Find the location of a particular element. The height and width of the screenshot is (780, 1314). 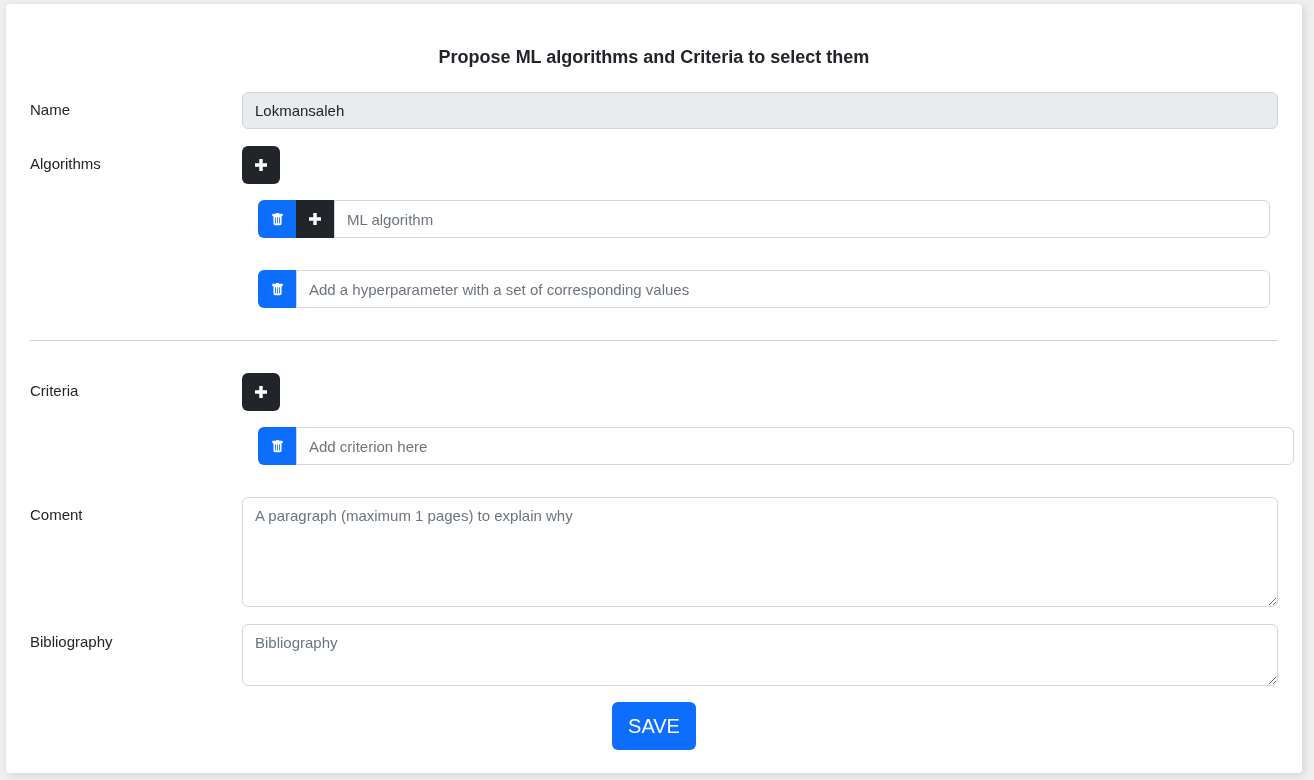

bibliography-textarea: Bibliography is located at coordinates (760, 655).